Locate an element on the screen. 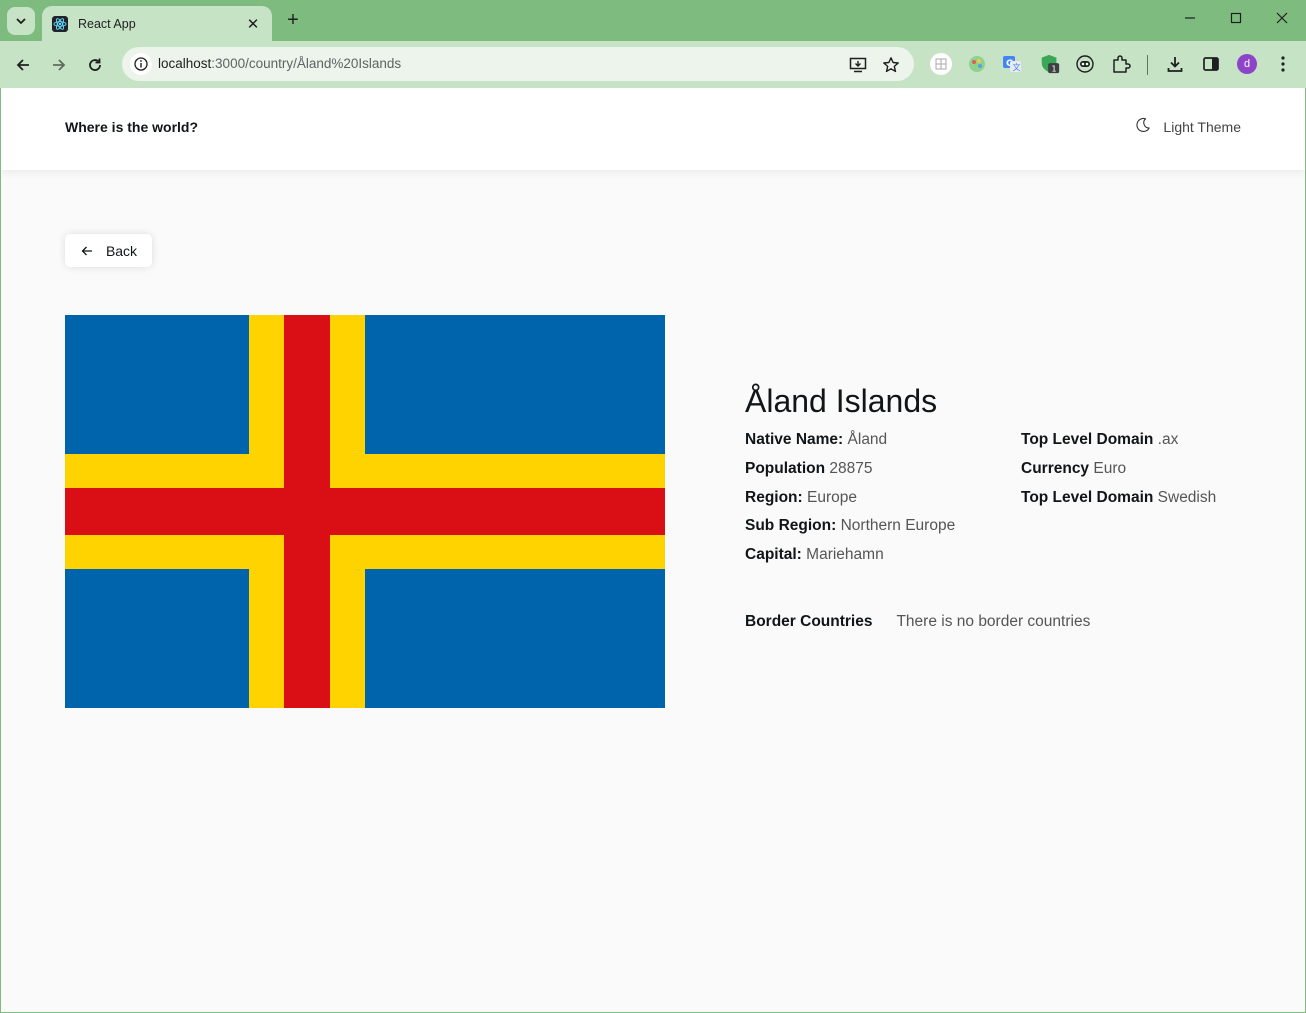  extension-grid-icon is located at coordinates (941, 64).